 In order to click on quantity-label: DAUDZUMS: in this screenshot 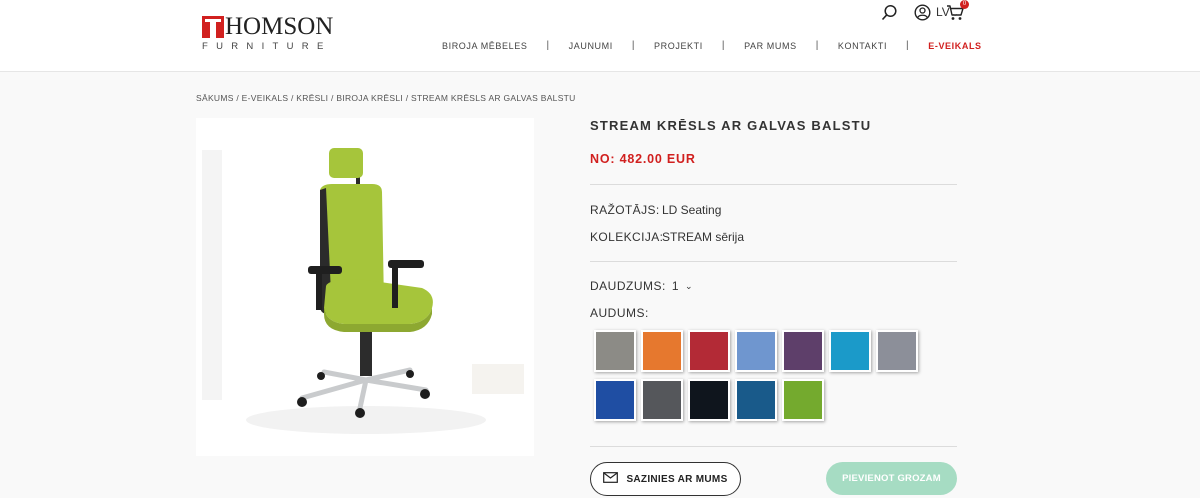, I will do `click(628, 286)`.